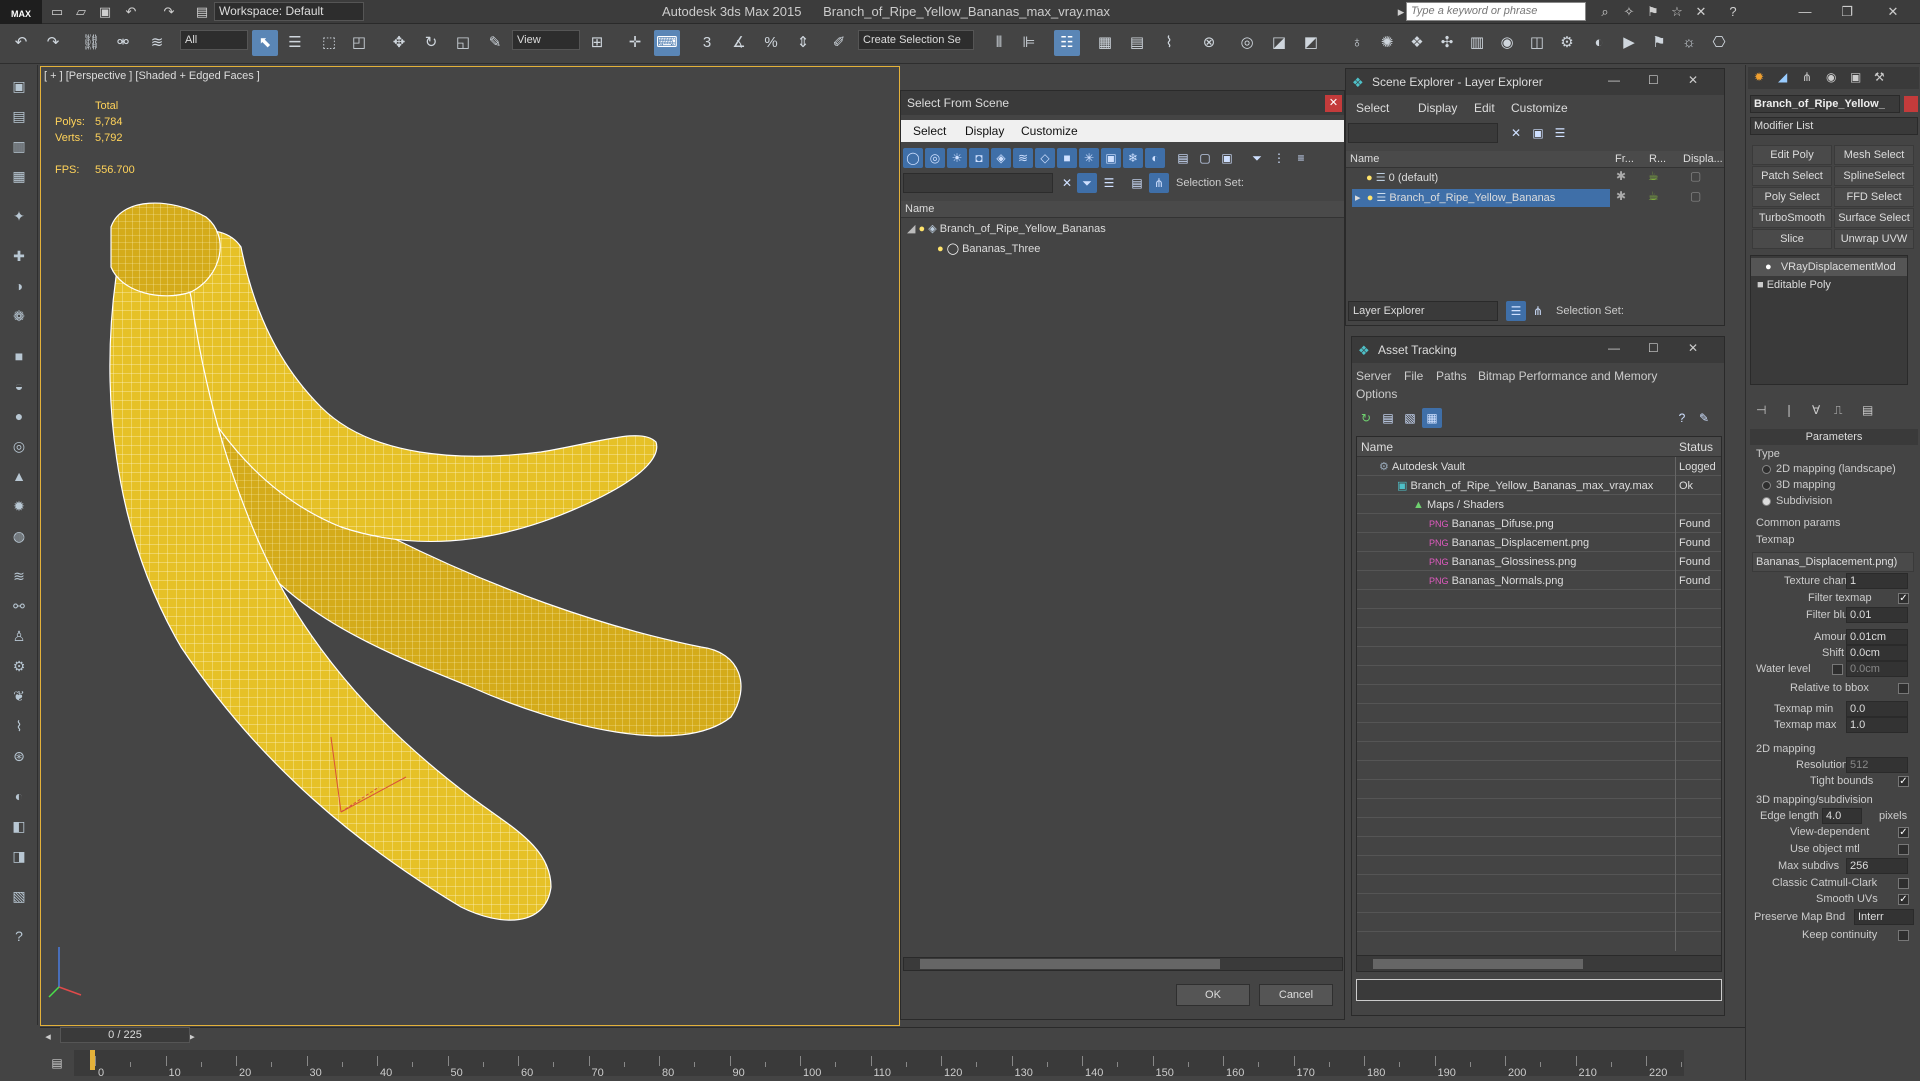 The image size is (1920, 1081). What do you see at coordinates (1884, 917) in the screenshot?
I see `preserve-map-bnd-dropdown: Interr` at bounding box center [1884, 917].